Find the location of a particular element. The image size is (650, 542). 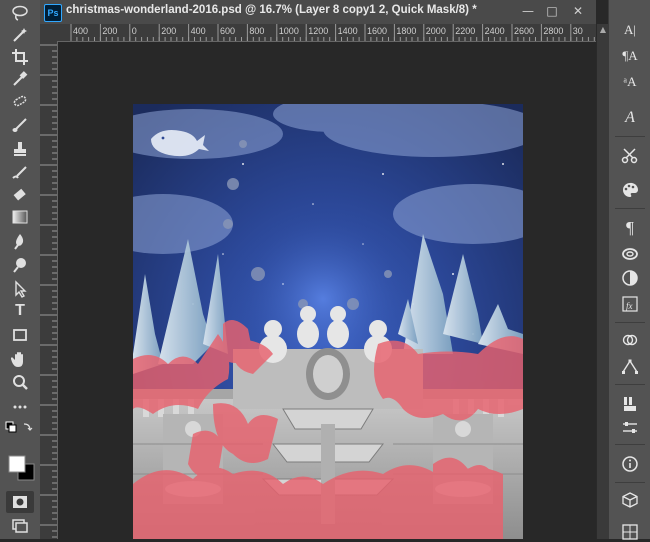

timeline-panel is located at coordinates (630, 532).